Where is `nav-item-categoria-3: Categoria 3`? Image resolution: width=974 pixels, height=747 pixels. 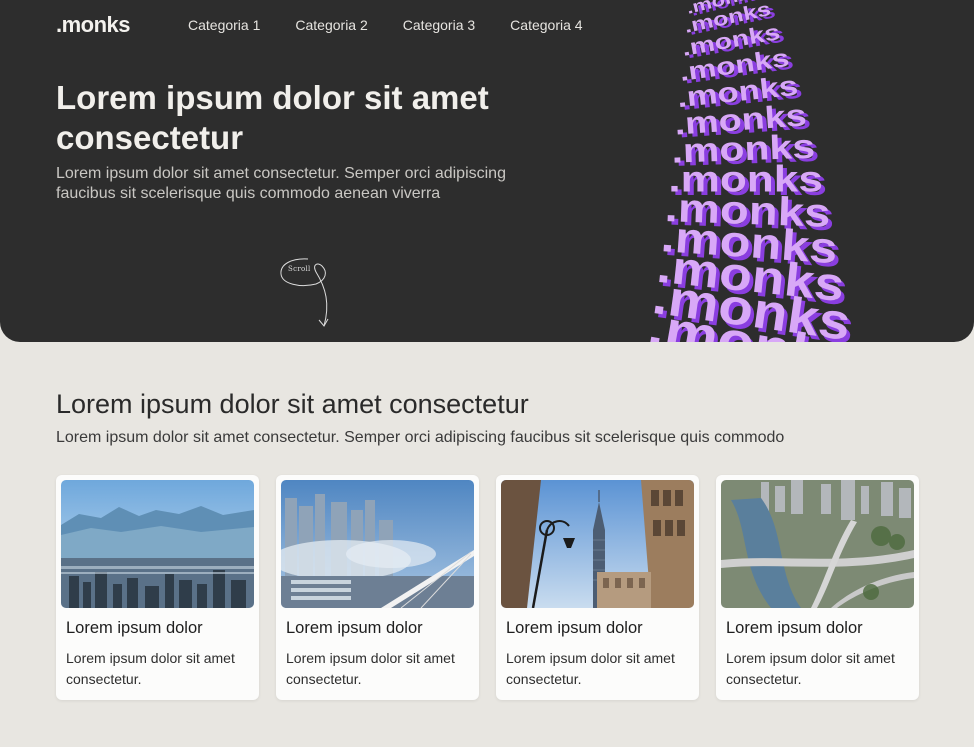
nav-item-categoria-3: Categoria 3 is located at coordinates (439, 25).